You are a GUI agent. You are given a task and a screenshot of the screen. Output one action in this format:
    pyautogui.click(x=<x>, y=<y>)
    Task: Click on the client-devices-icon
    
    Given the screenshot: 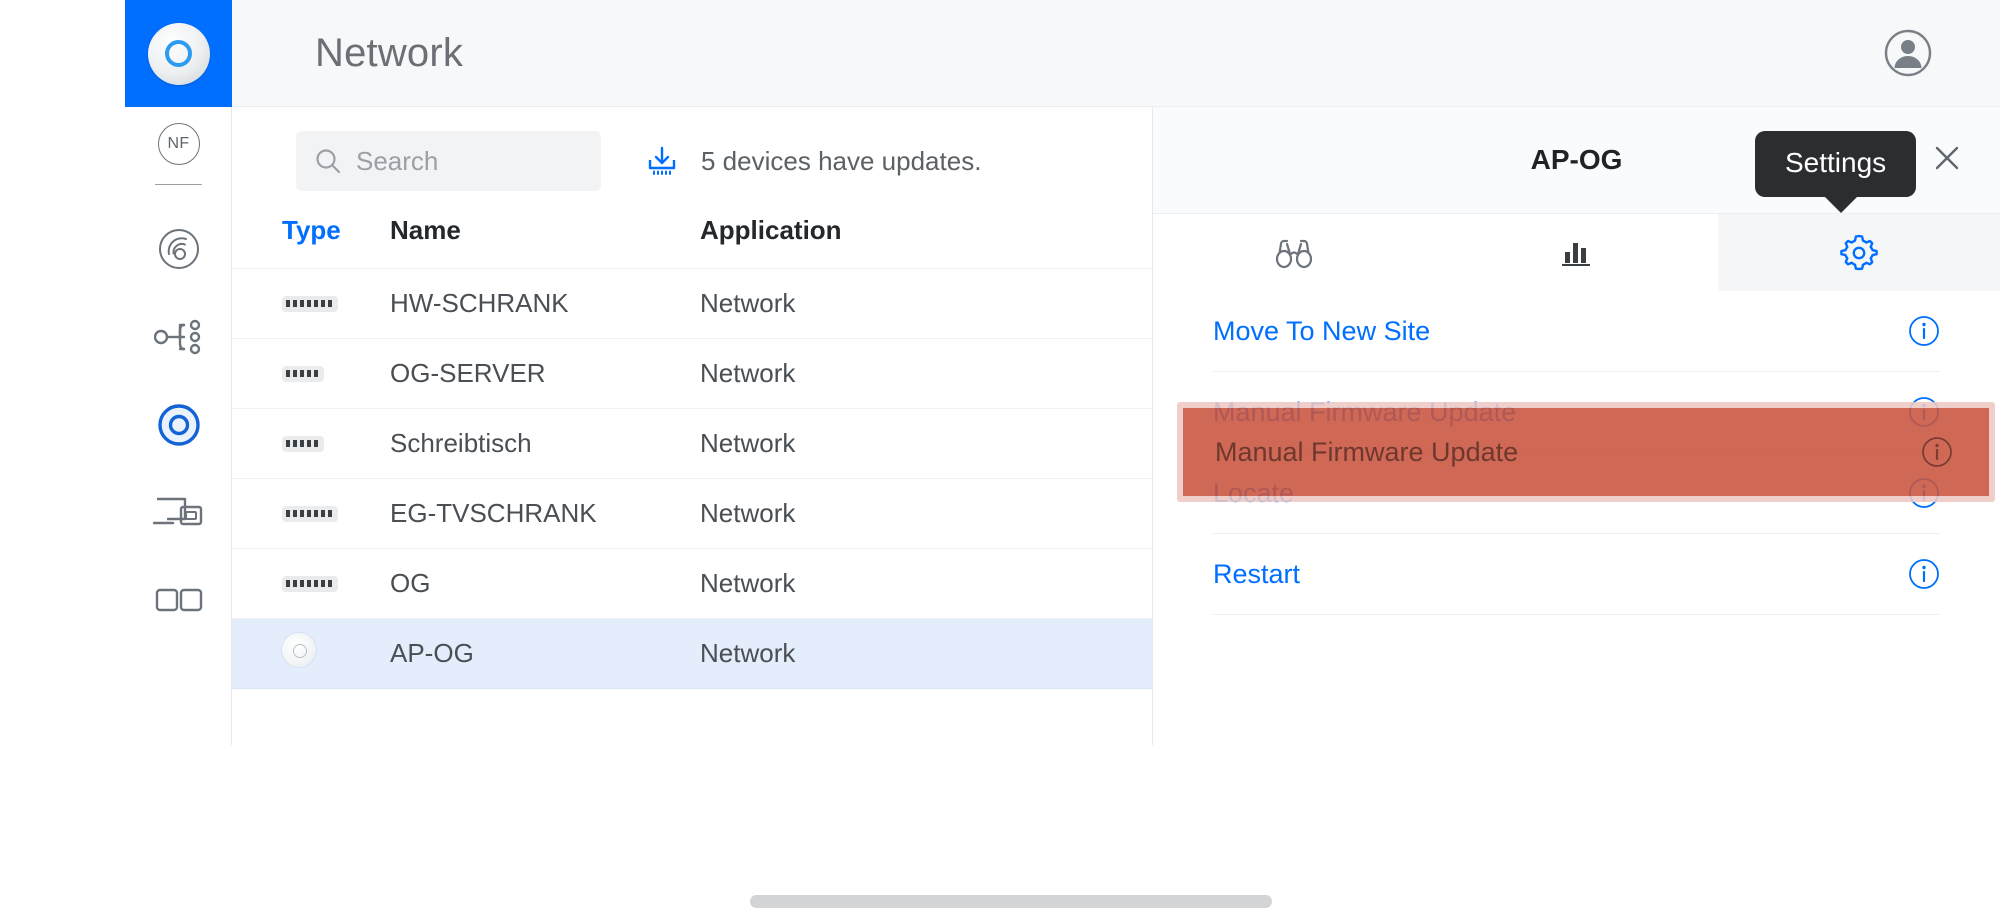 What is the action you would take?
    pyautogui.click(x=177, y=511)
    